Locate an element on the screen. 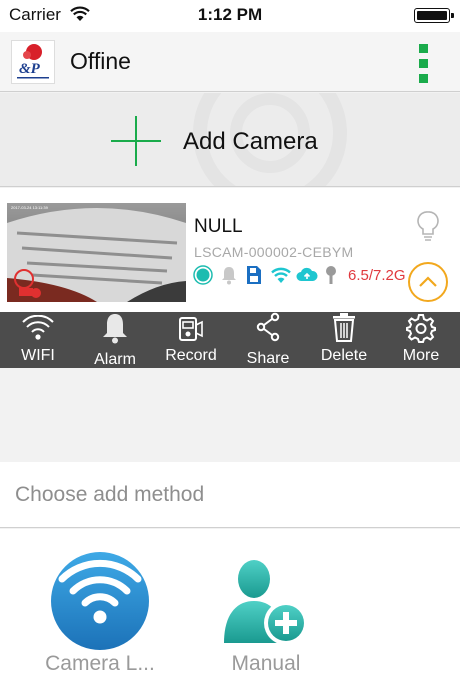  camera-toolbar: WIFI Alarm Record Share Delete More is located at coordinates (230, 340).